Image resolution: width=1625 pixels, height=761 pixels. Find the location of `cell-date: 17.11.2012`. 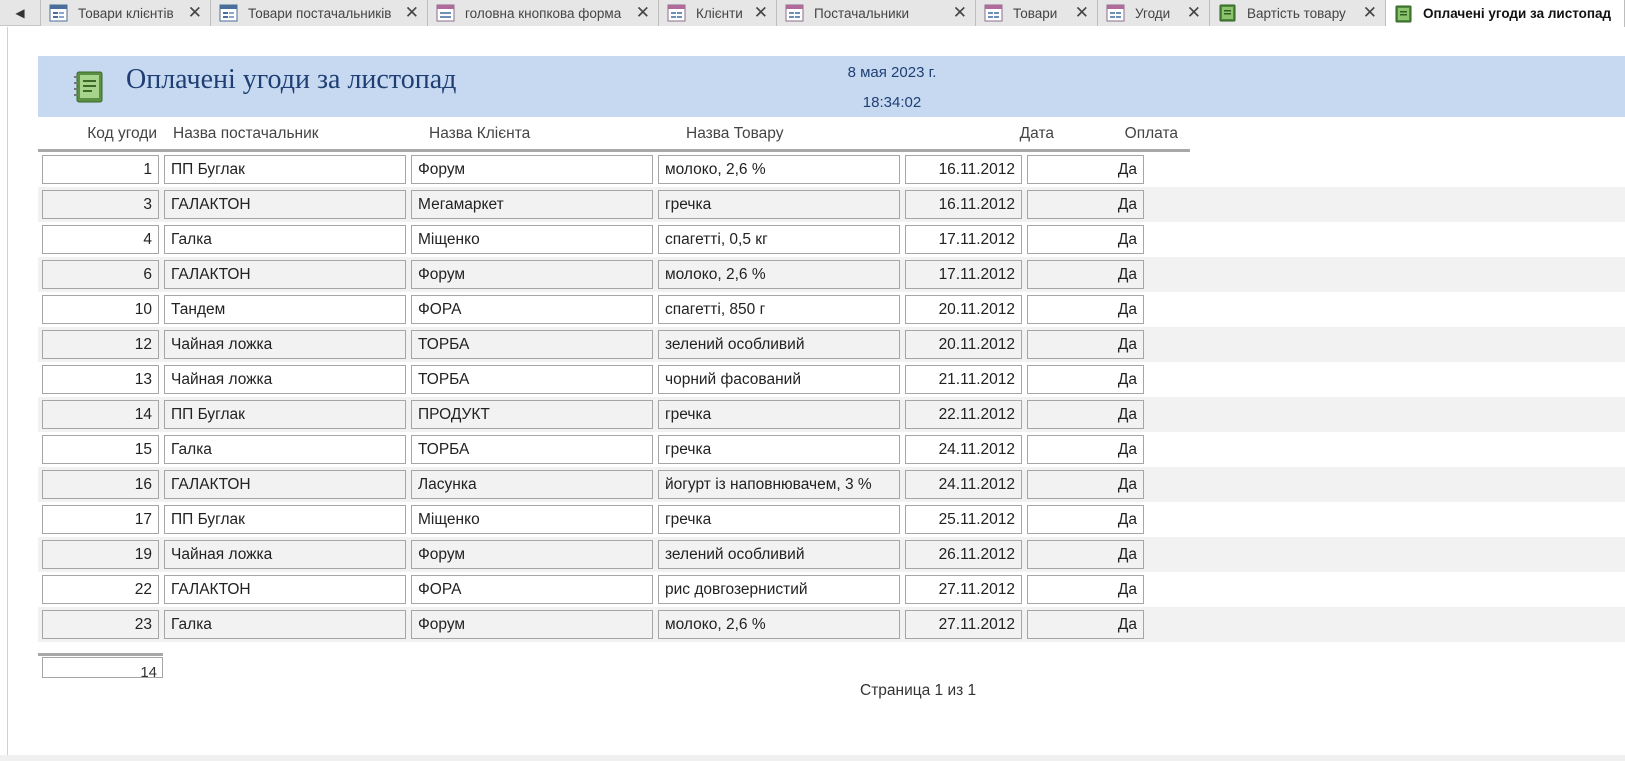

cell-date: 17.11.2012 is located at coordinates (963, 239).